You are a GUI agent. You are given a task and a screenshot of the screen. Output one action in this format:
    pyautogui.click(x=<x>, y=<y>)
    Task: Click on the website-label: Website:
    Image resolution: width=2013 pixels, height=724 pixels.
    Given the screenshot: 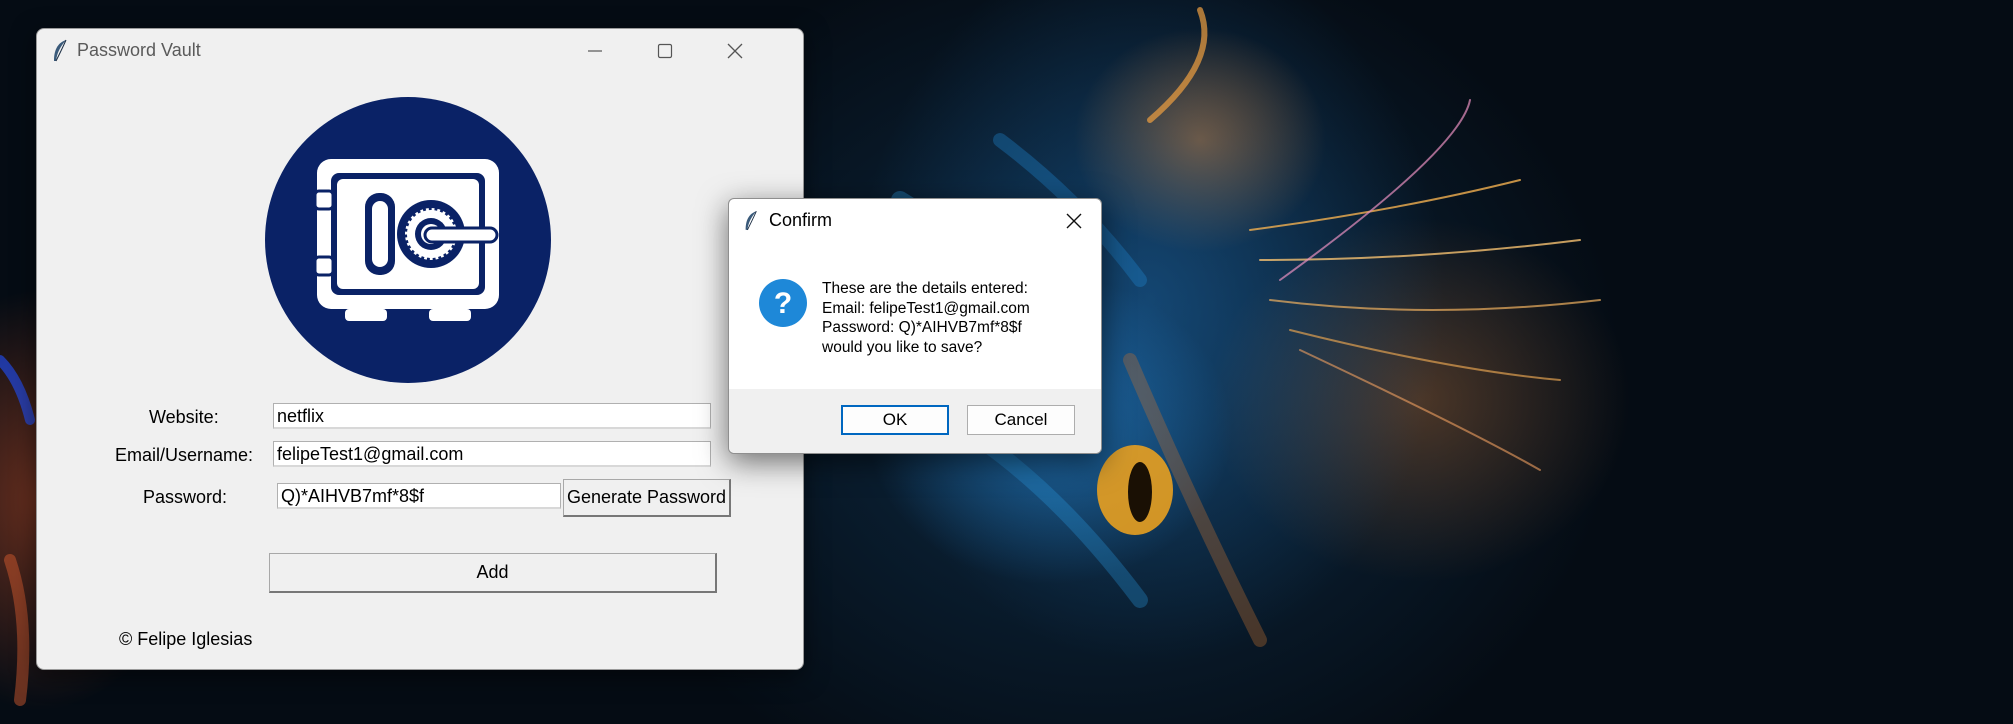 What is the action you would take?
    pyautogui.click(x=184, y=417)
    